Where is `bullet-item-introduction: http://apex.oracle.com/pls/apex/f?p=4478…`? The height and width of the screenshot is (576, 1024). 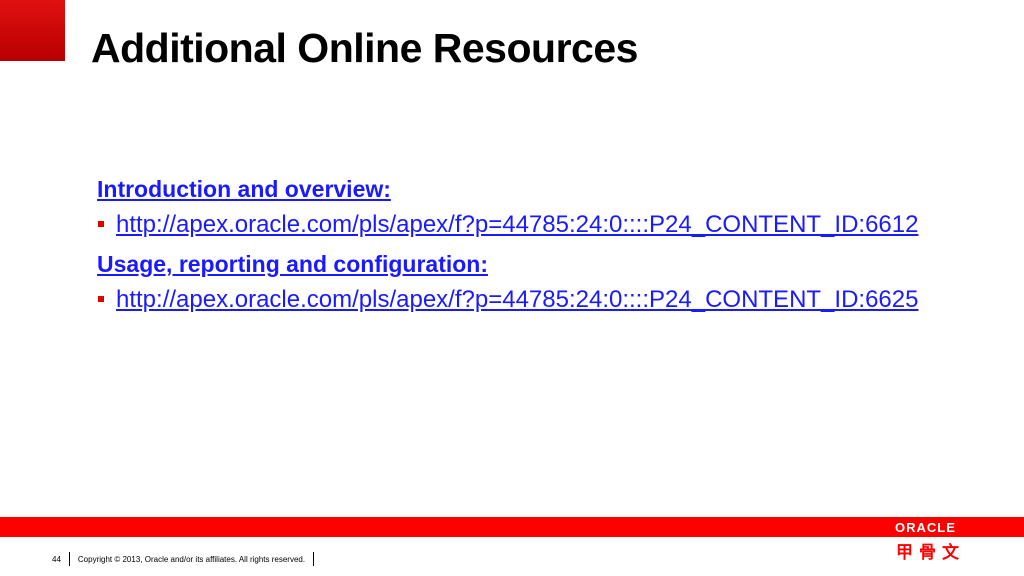 bullet-item-introduction: http://apex.oracle.com/pls/apex/f?p=4478… is located at coordinates (554, 224).